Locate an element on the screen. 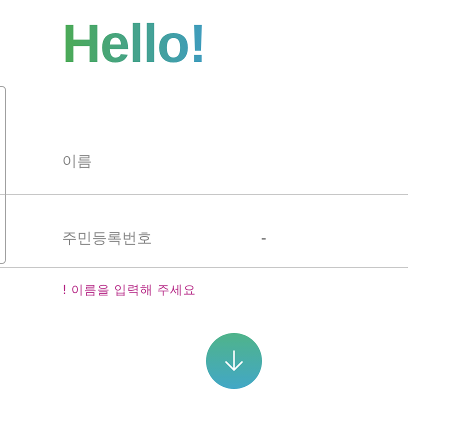 The width and height of the screenshot is (467, 437). field-label: 이름 is located at coordinates (77, 161).